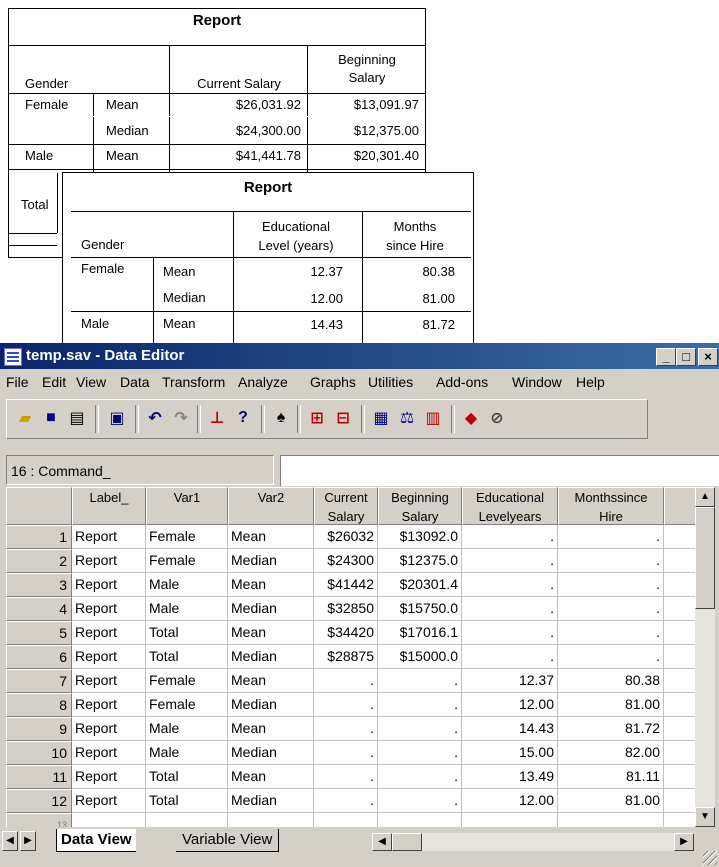 The width and height of the screenshot is (719, 867). Describe the element at coordinates (317, 418) in the screenshot. I see `insert-cases-icon: ⊞` at that location.